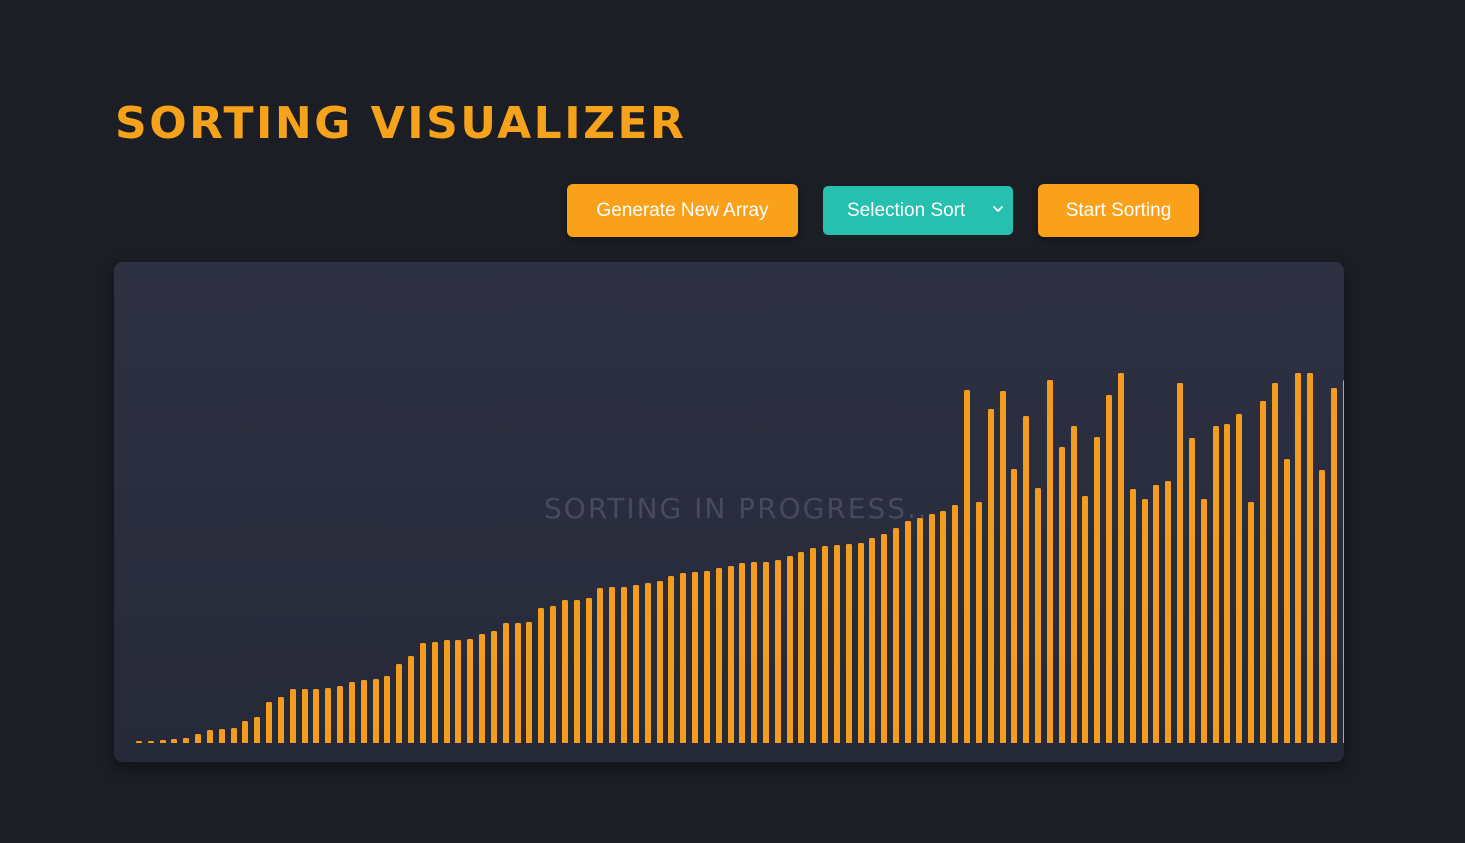  Describe the element at coordinates (682, 210) in the screenshot. I see `generate-array-button: Generate New Array` at that location.